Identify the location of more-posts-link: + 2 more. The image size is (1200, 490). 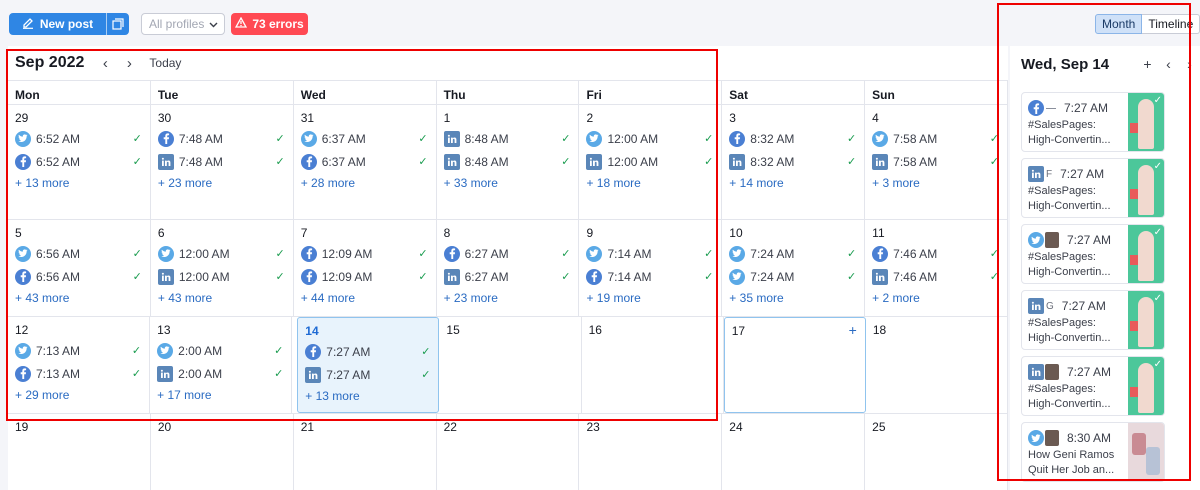
(939, 298).